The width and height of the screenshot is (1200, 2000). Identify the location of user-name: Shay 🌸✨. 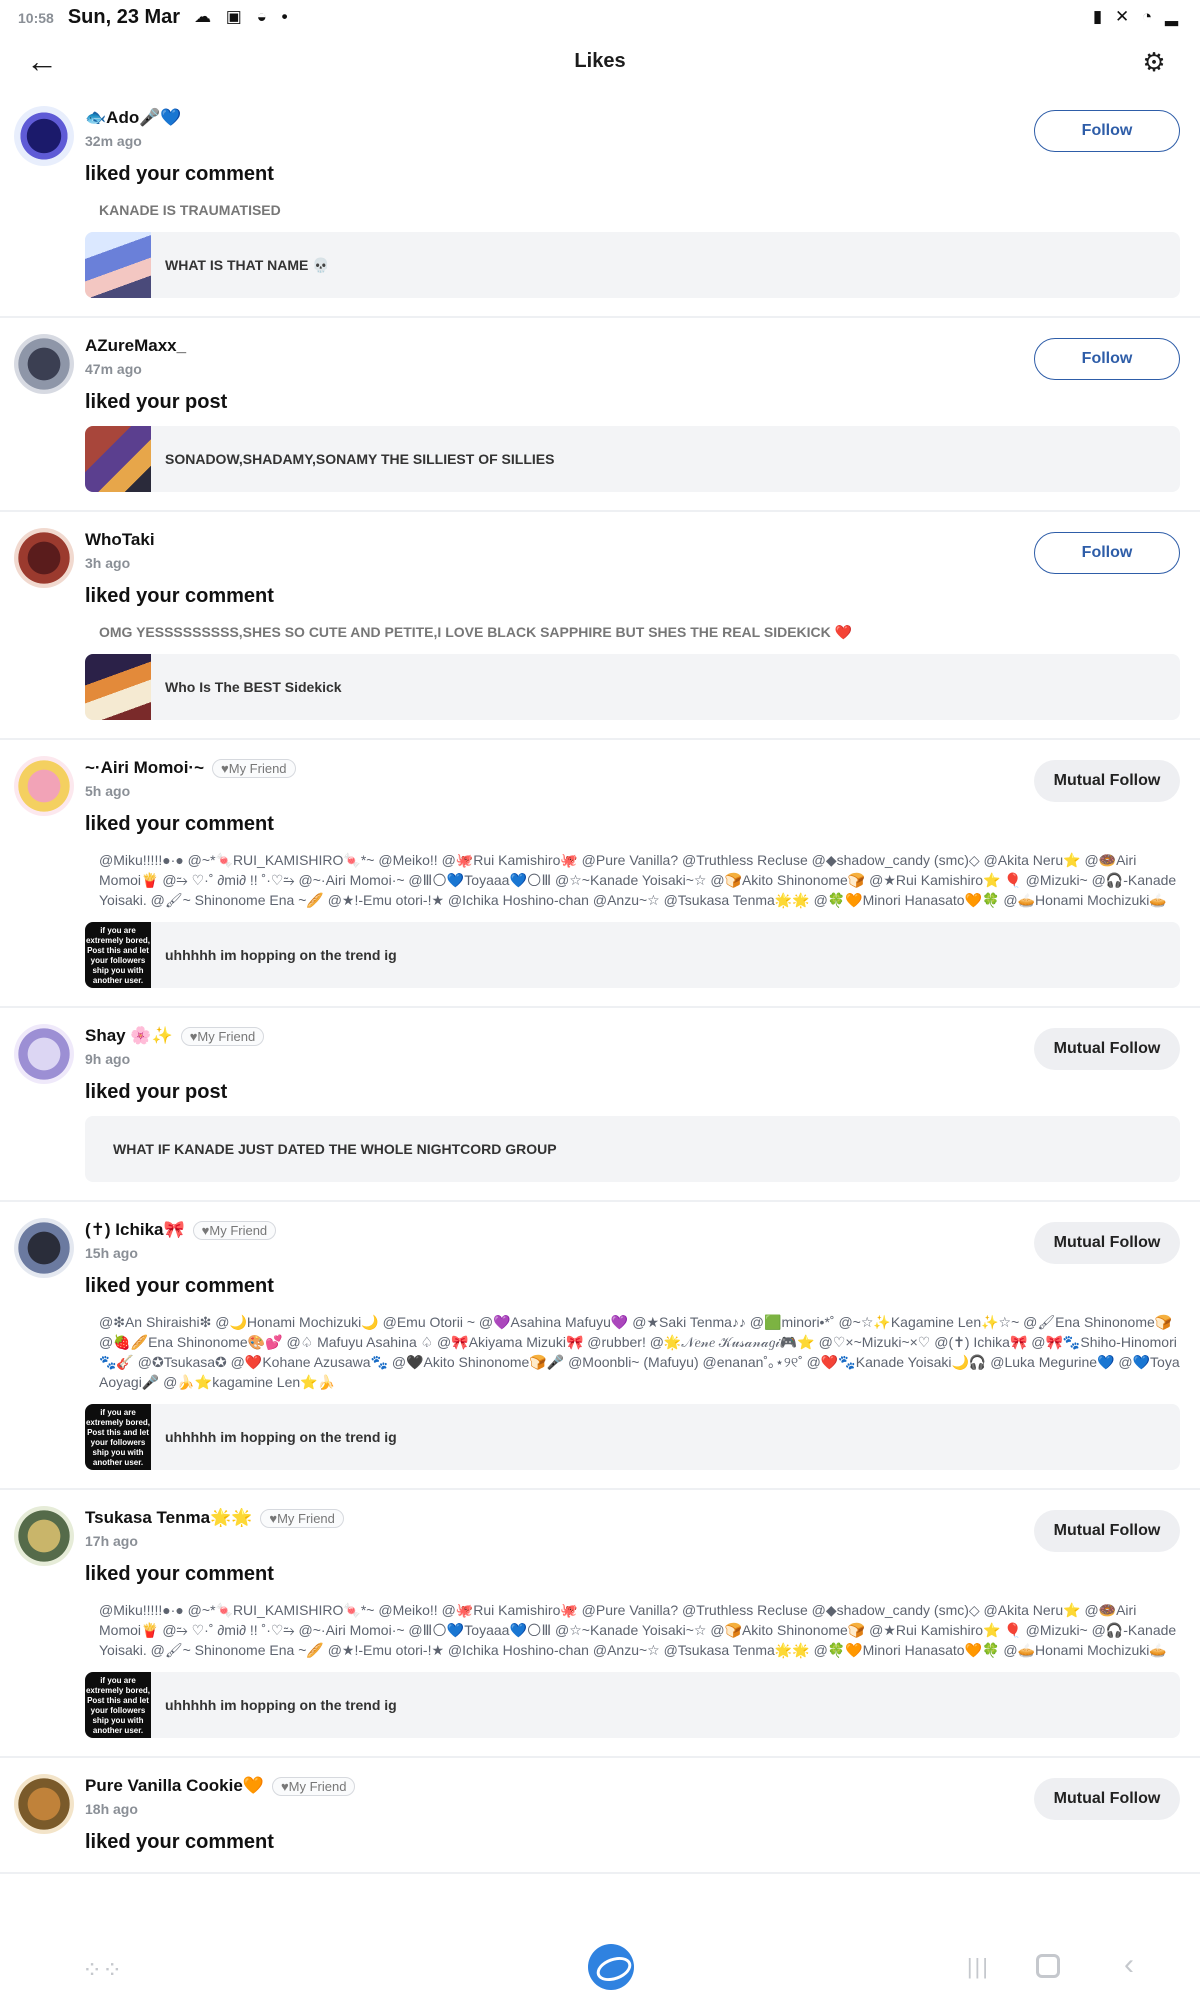
(129, 1036).